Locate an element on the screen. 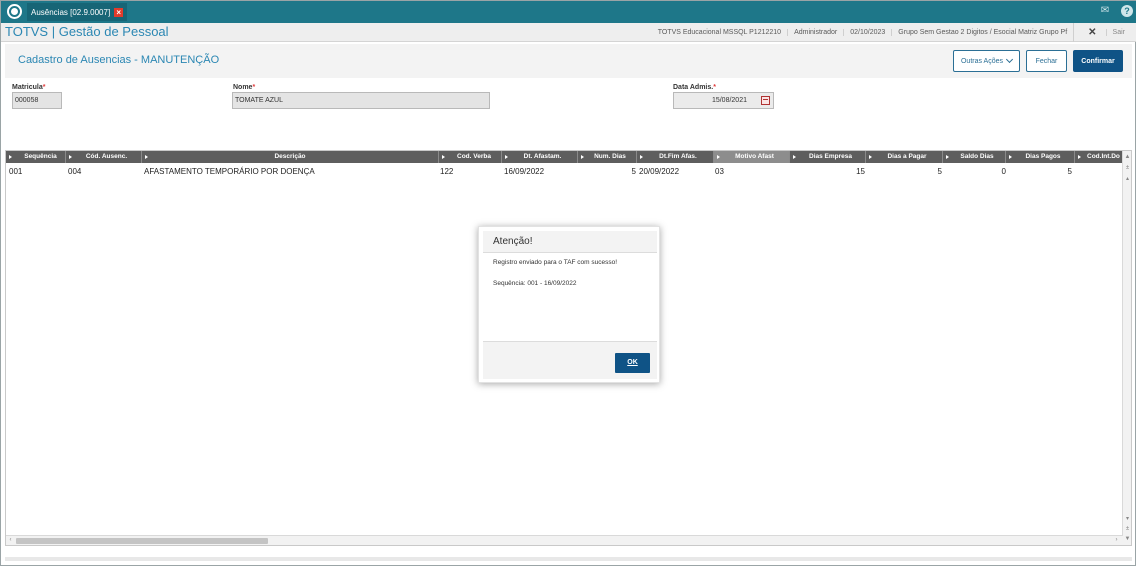 This screenshot has width=1136, height=566. ok-button: OK is located at coordinates (632, 363).